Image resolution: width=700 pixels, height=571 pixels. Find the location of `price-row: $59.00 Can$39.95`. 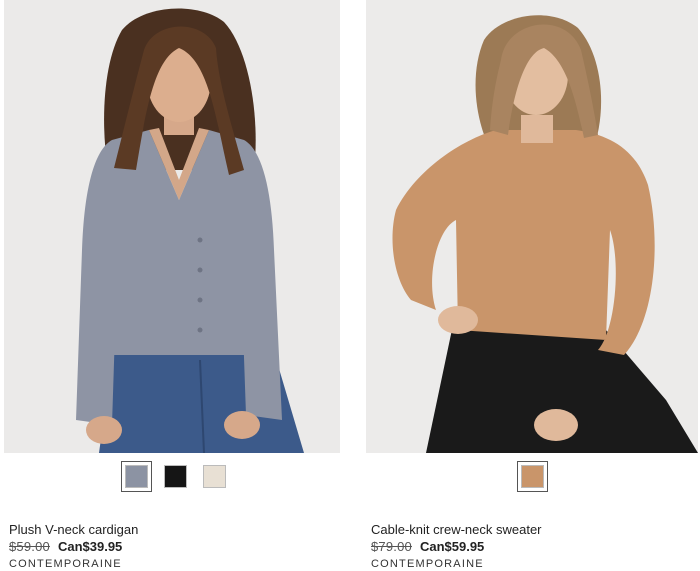

price-row: $59.00 Can$39.95 is located at coordinates (65, 546).